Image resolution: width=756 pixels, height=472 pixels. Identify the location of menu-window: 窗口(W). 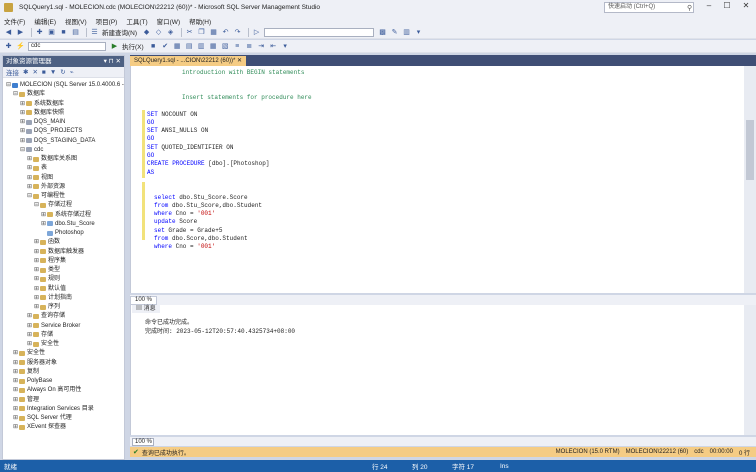
(168, 21).